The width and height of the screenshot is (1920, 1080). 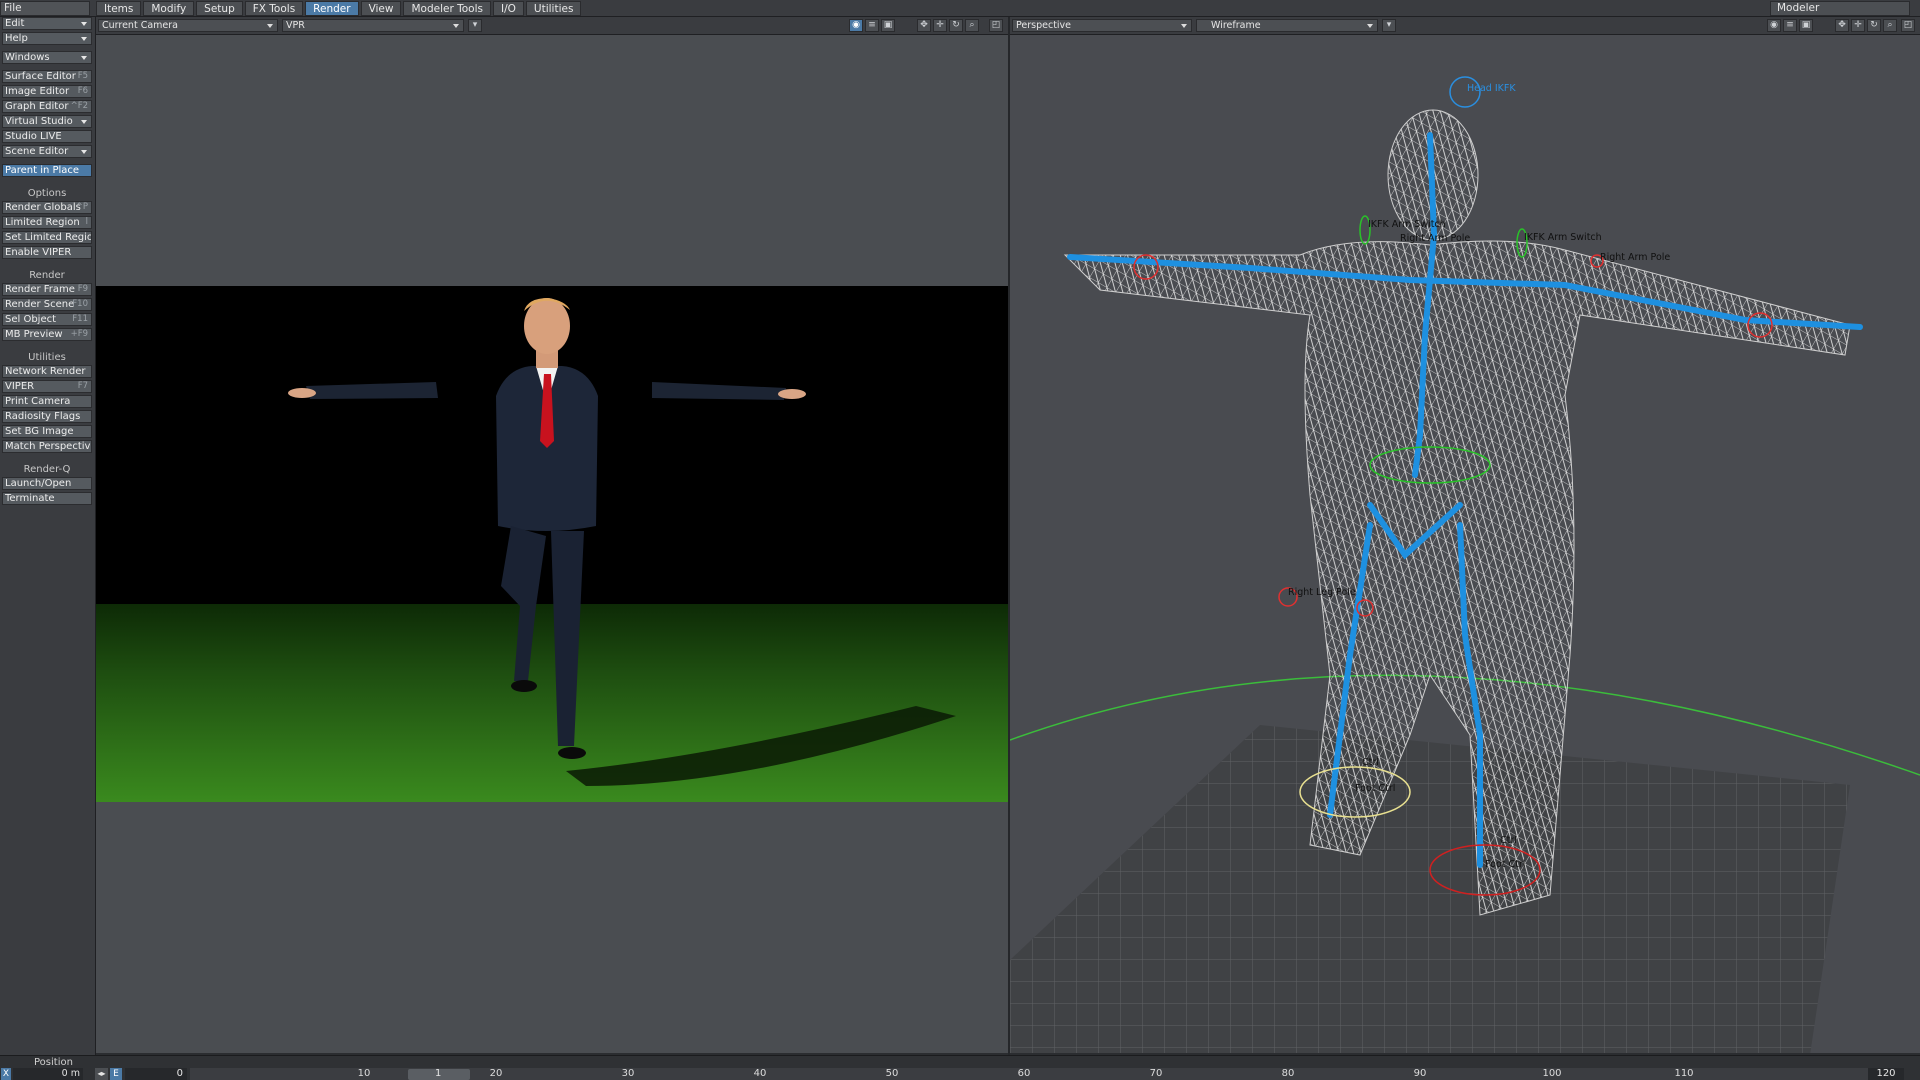 What do you see at coordinates (116, 1074) in the screenshot?
I see `e-button: E` at bounding box center [116, 1074].